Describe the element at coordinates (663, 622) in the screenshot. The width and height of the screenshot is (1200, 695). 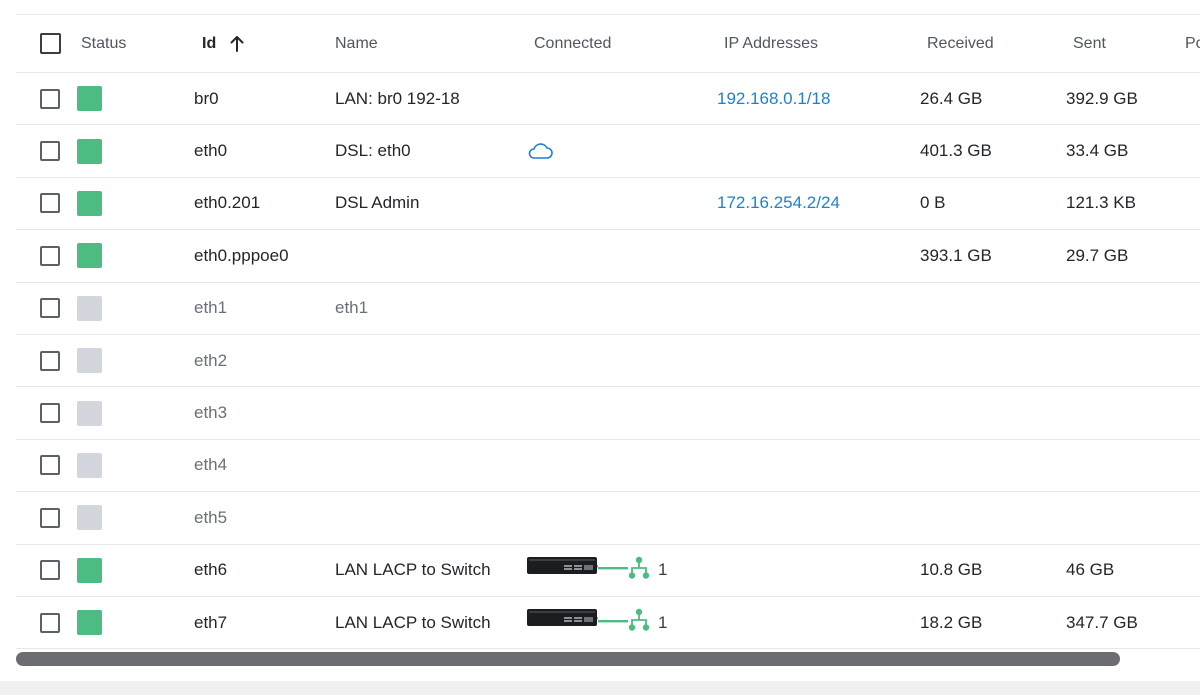
I see `connected-count: 1` at that location.